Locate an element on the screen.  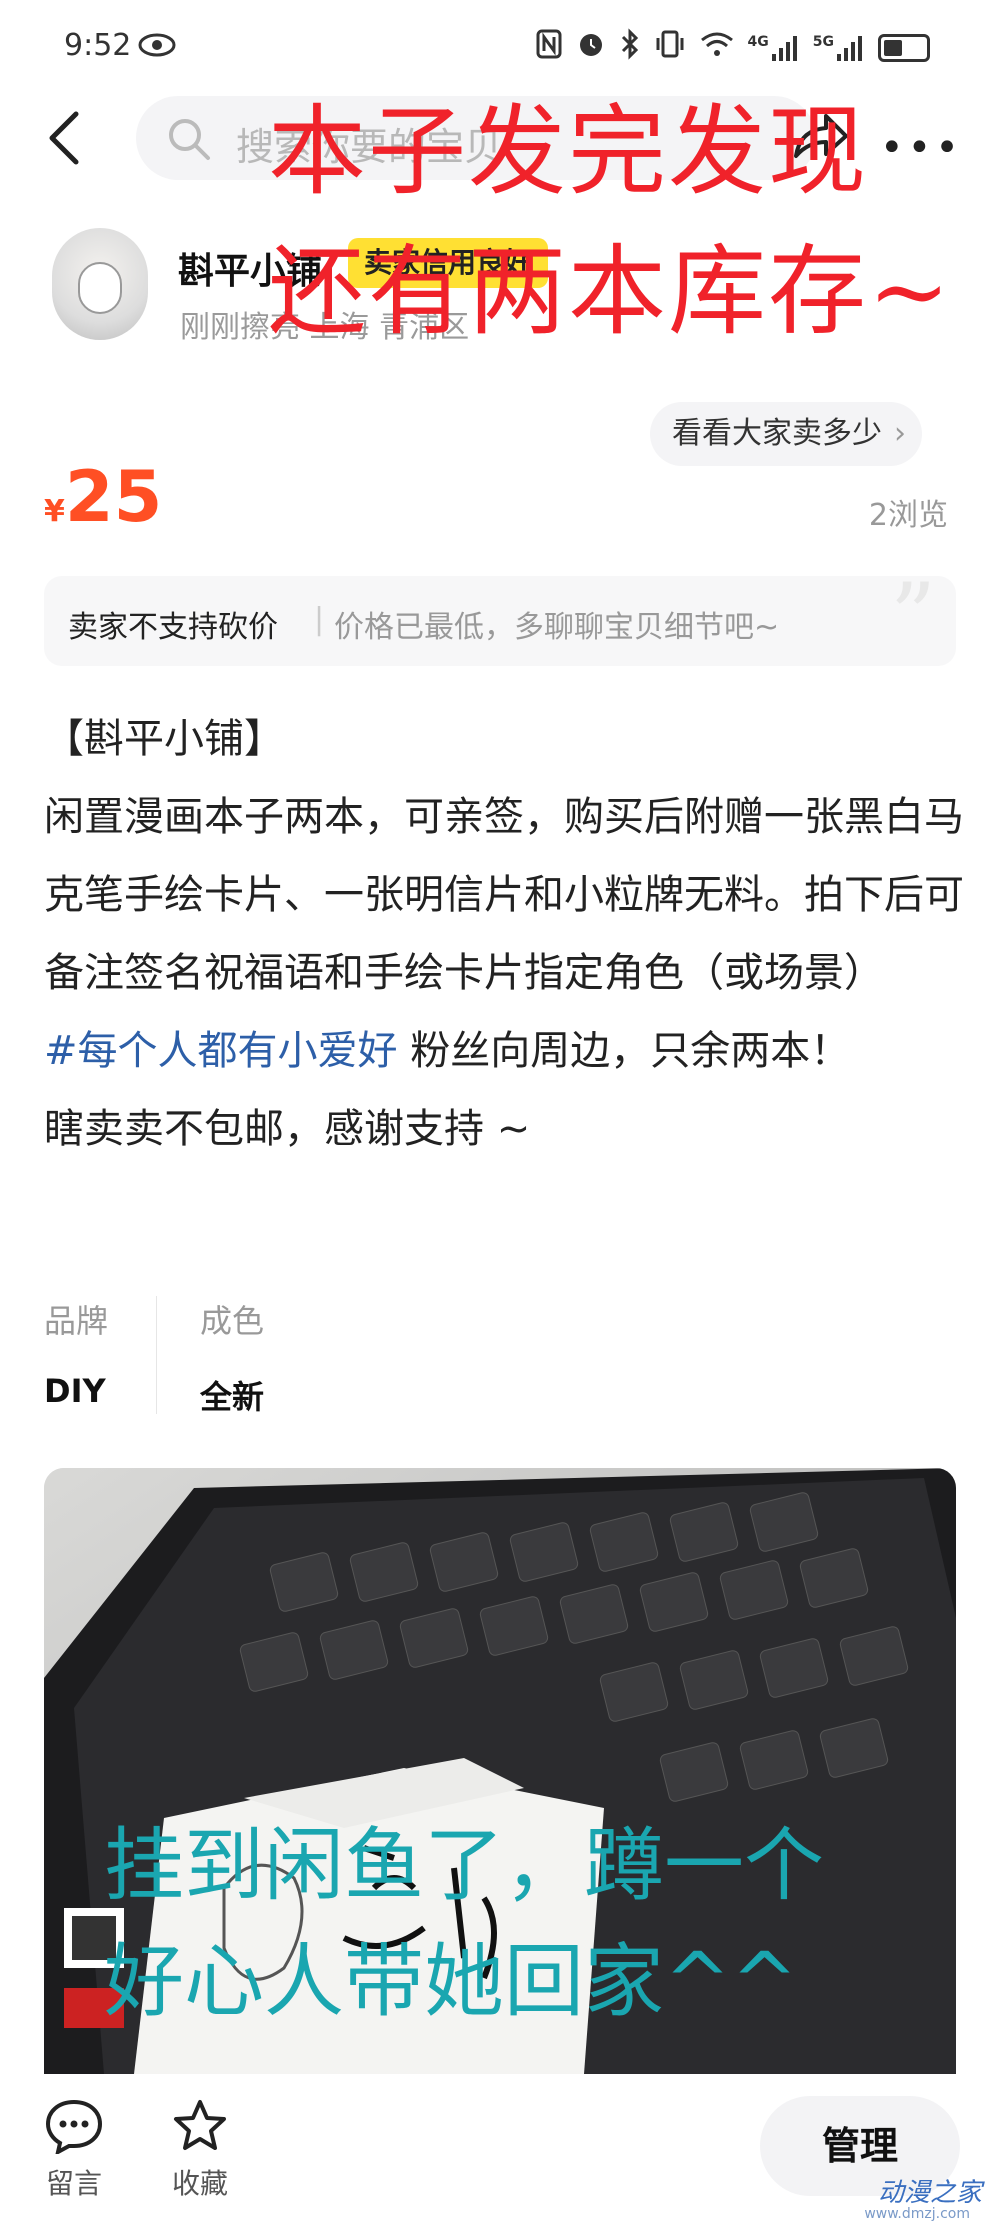
back-button is located at coordinates (70, 138).